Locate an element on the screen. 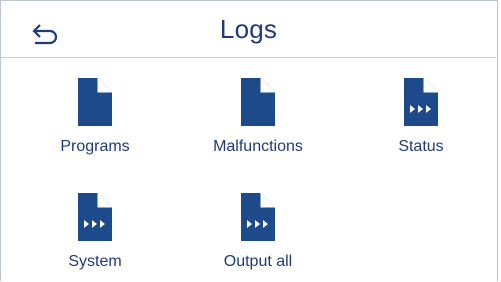  tile-label: Programs is located at coordinates (95, 146).